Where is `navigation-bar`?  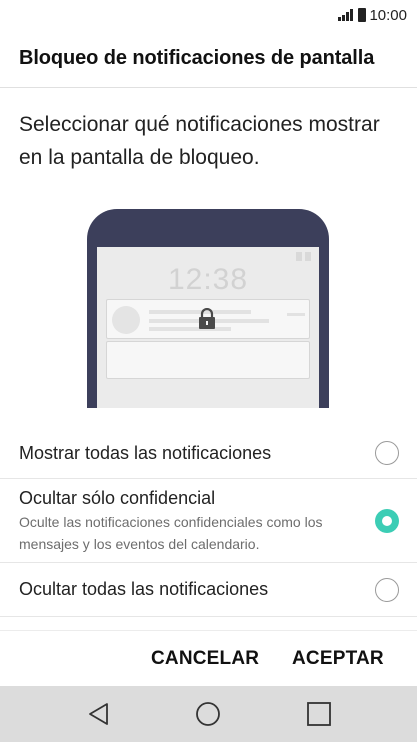 navigation-bar is located at coordinates (208, 714).